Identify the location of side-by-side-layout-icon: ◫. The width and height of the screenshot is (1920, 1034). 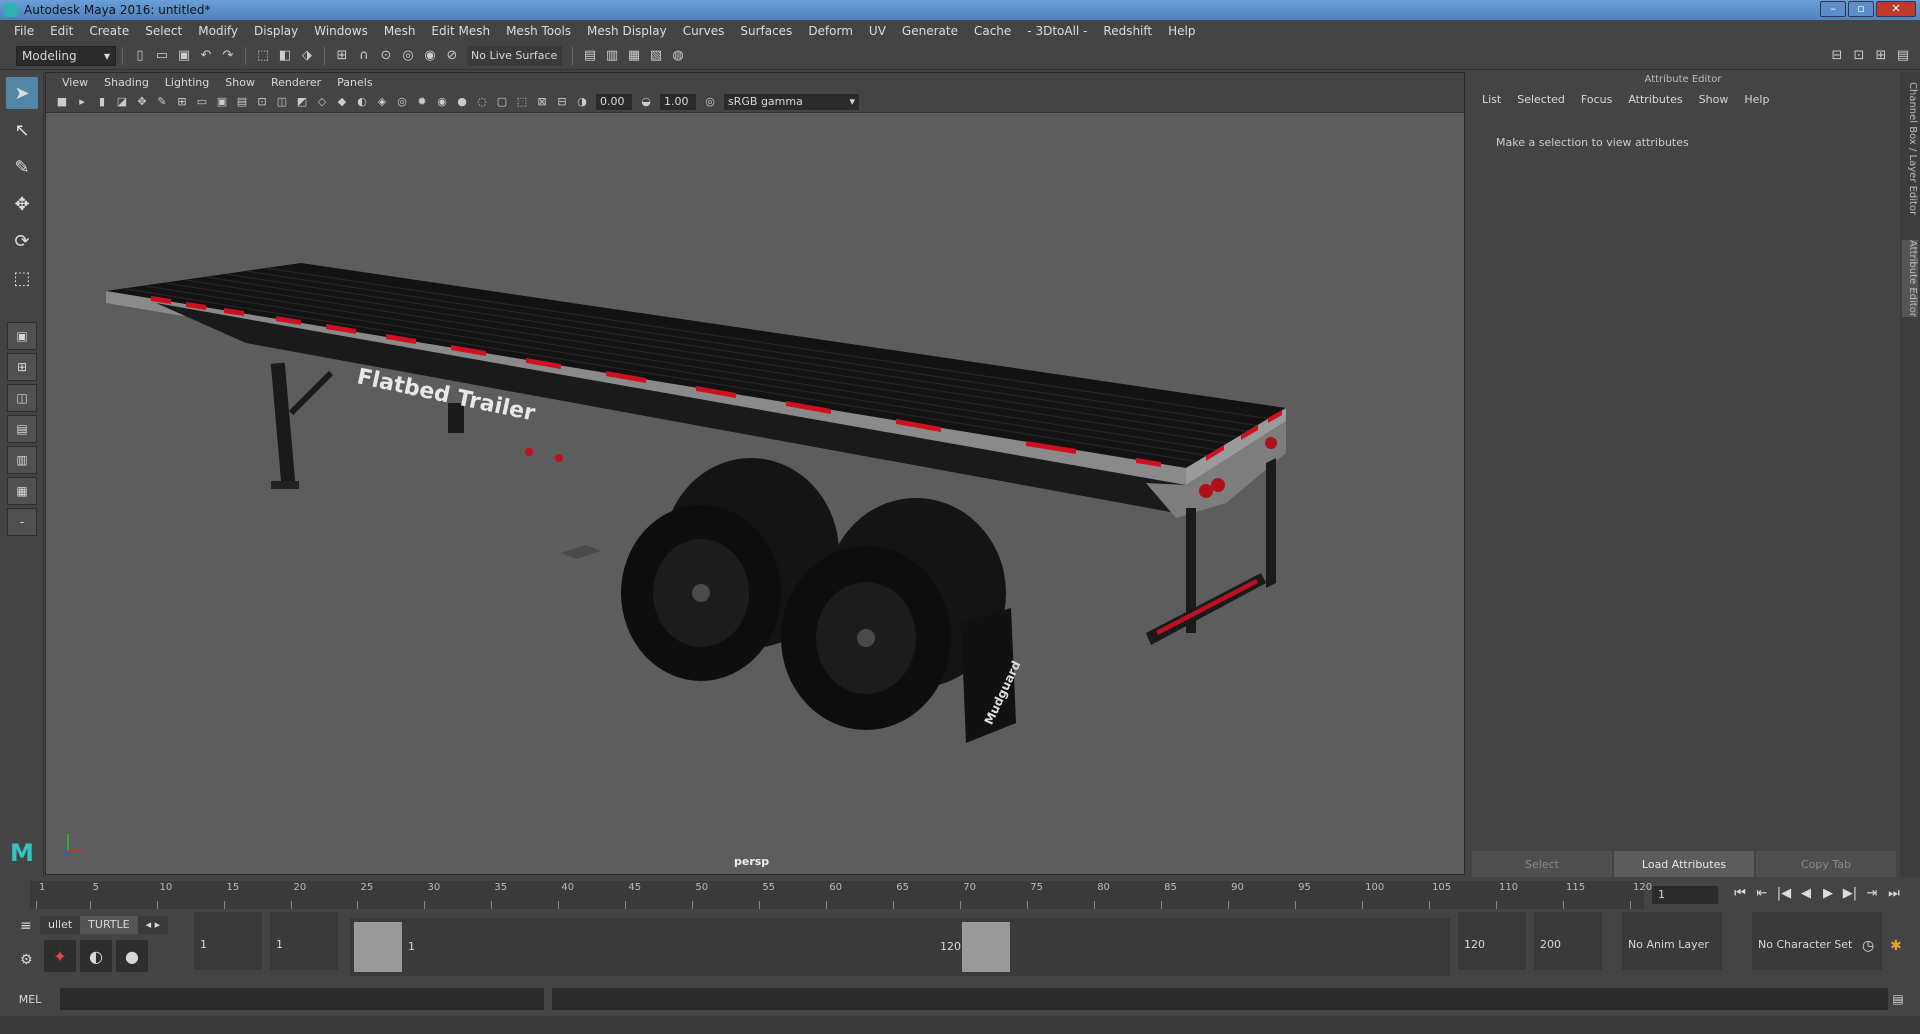
(22, 398).